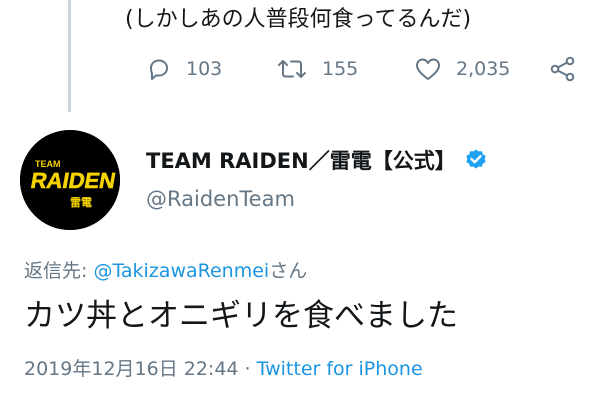 The height and width of the screenshot is (412, 600). What do you see at coordinates (181, 271) in the screenshot?
I see `reply-mention-link: @TakizawaRenmei` at bounding box center [181, 271].